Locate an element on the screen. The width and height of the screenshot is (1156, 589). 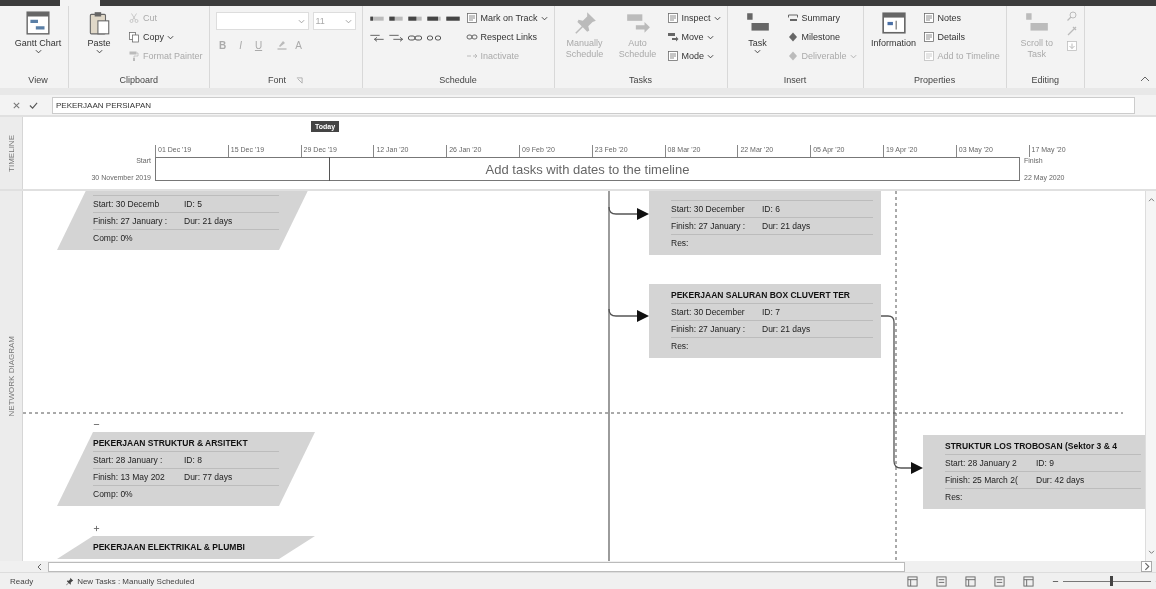
scroll-right-icon is located at coordinates (1146, 566).